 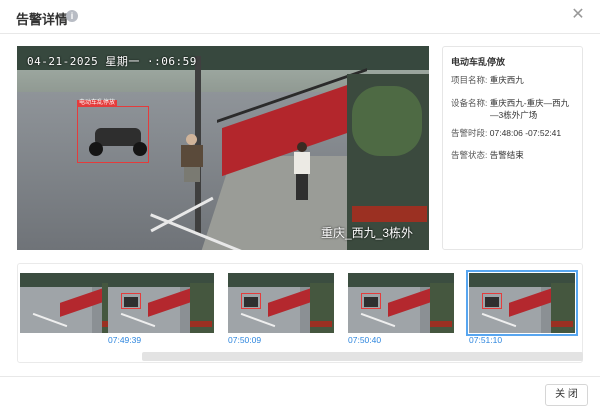 I want to click on scene-plants, so click(x=387, y=121).